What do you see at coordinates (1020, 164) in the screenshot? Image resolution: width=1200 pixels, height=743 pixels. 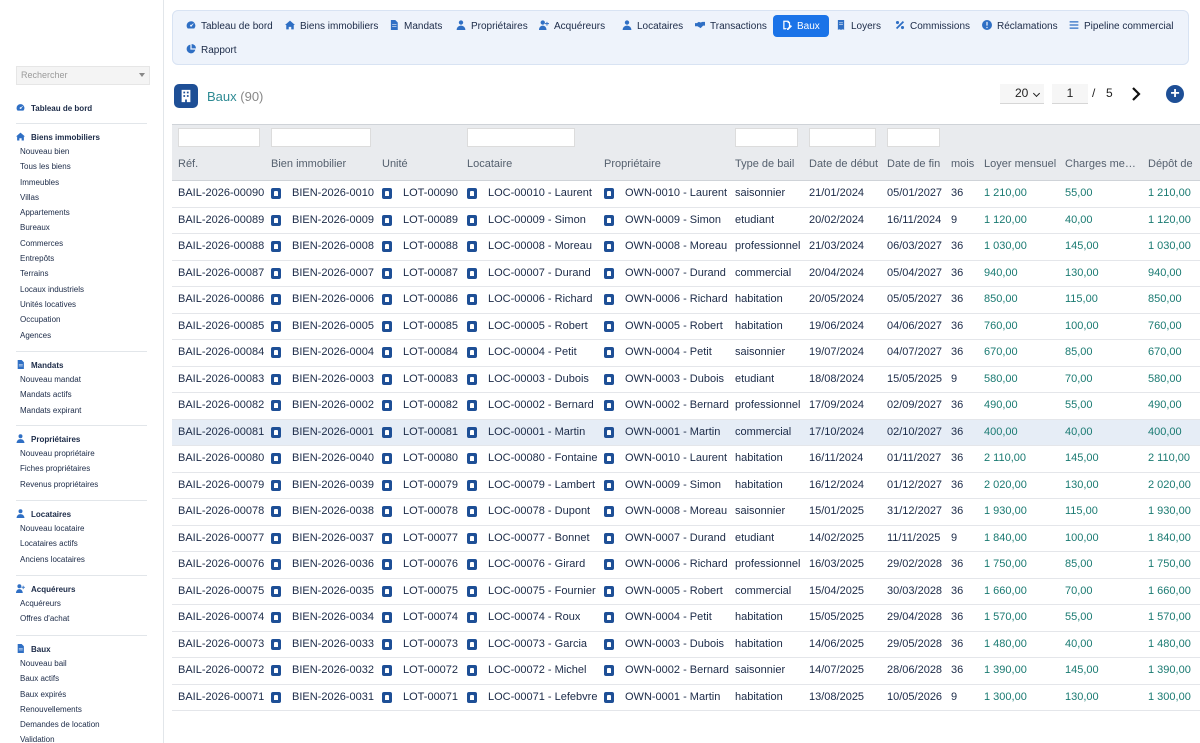 I see `column-header: Loyer mensuel` at bounding box center [1020, 164].